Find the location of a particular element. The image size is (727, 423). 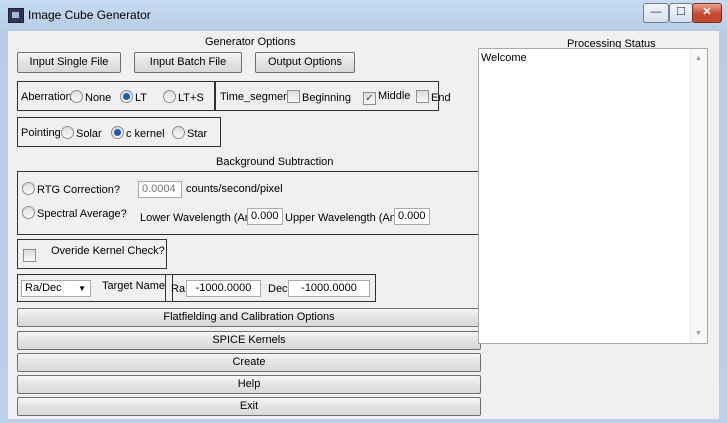

upper-wavelength-label: Upper Wavelength (Ang) is located at coordinates (345, 218).